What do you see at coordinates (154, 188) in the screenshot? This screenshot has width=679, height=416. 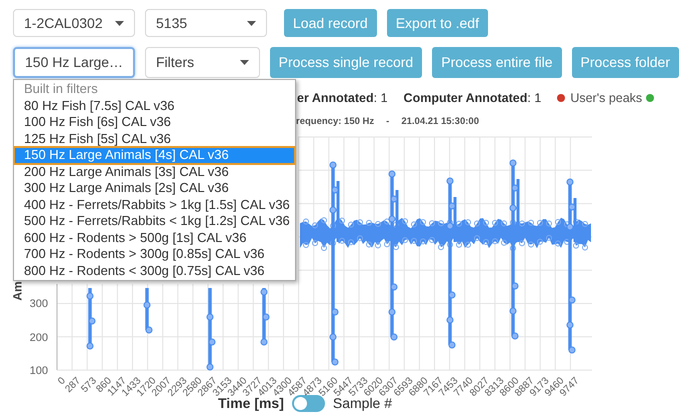 I see `dropdown-option: 300 Hz Large Animals [2s] CAL v36` at bounding box center [154, 188].